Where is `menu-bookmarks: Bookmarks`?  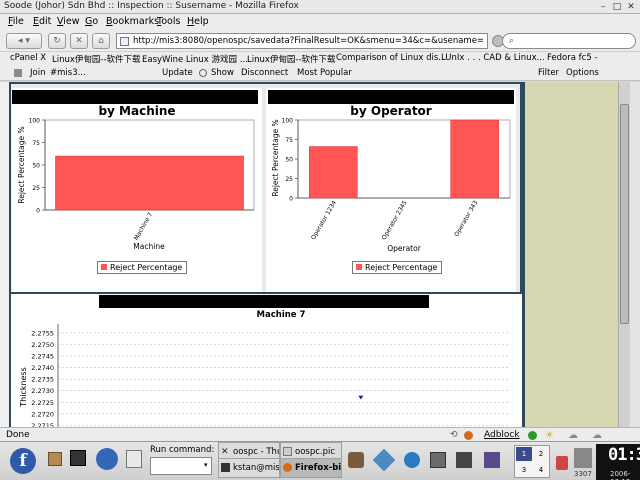 menu-bookmarks: Bookmarks is located at coordinates (132, 21).